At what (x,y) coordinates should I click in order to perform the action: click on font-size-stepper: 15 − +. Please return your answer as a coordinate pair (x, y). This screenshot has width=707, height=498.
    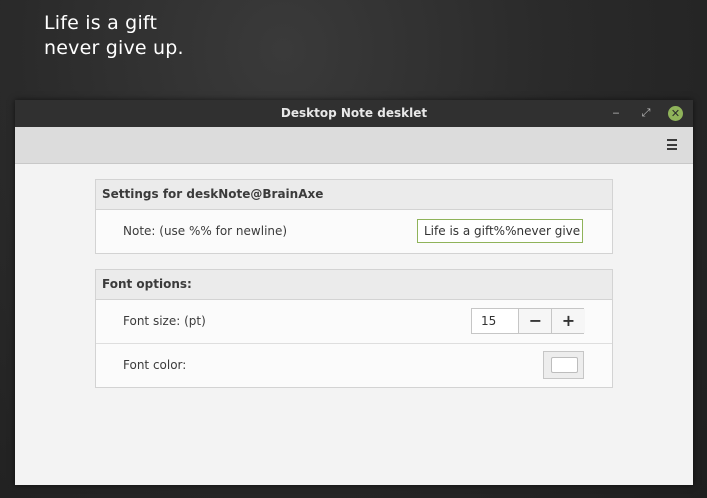
    Looking at the image, I should click on (528, 321).